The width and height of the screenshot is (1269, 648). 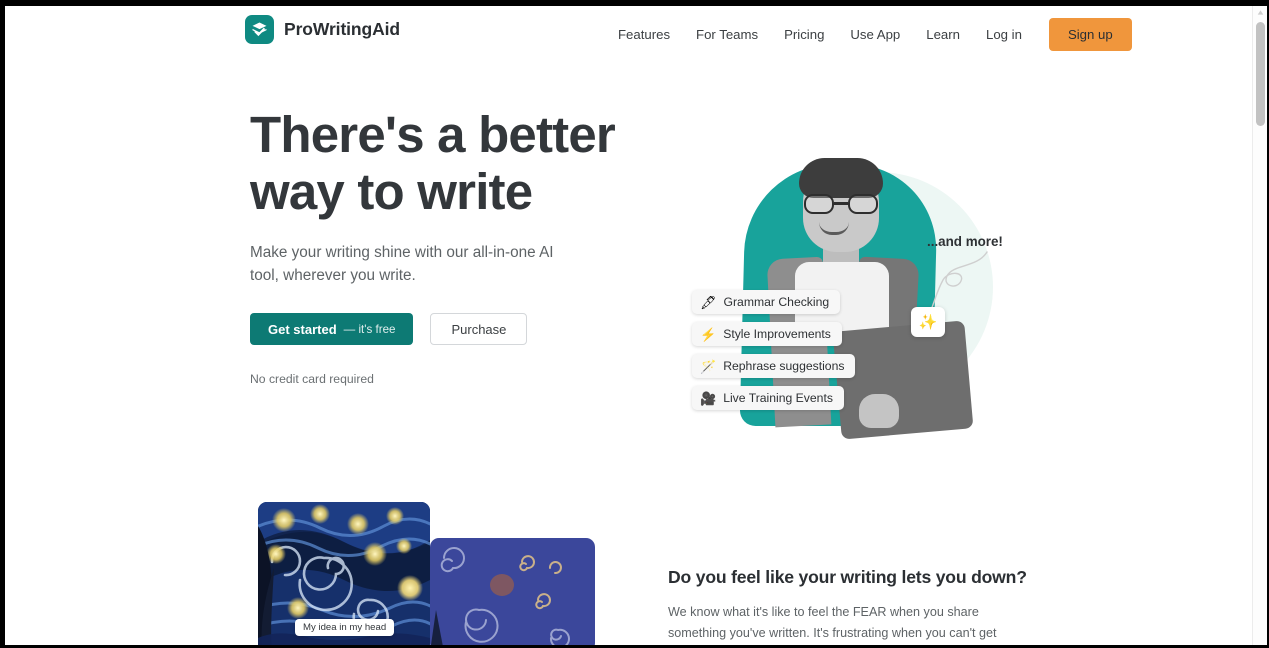 I want to click on nav-item-for-teams: For Teams, so click(x=727, y=34).